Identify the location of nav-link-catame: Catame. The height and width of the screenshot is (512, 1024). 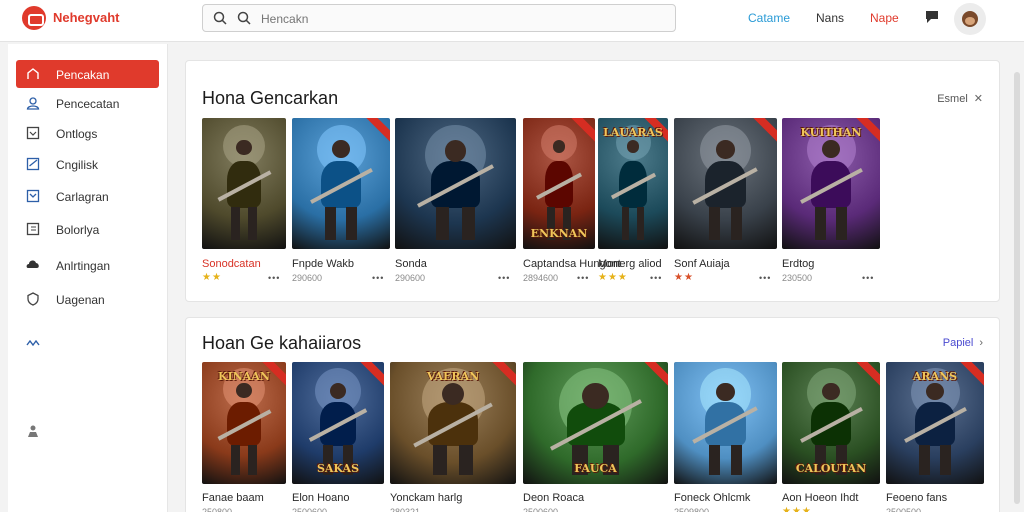
(769, 18).